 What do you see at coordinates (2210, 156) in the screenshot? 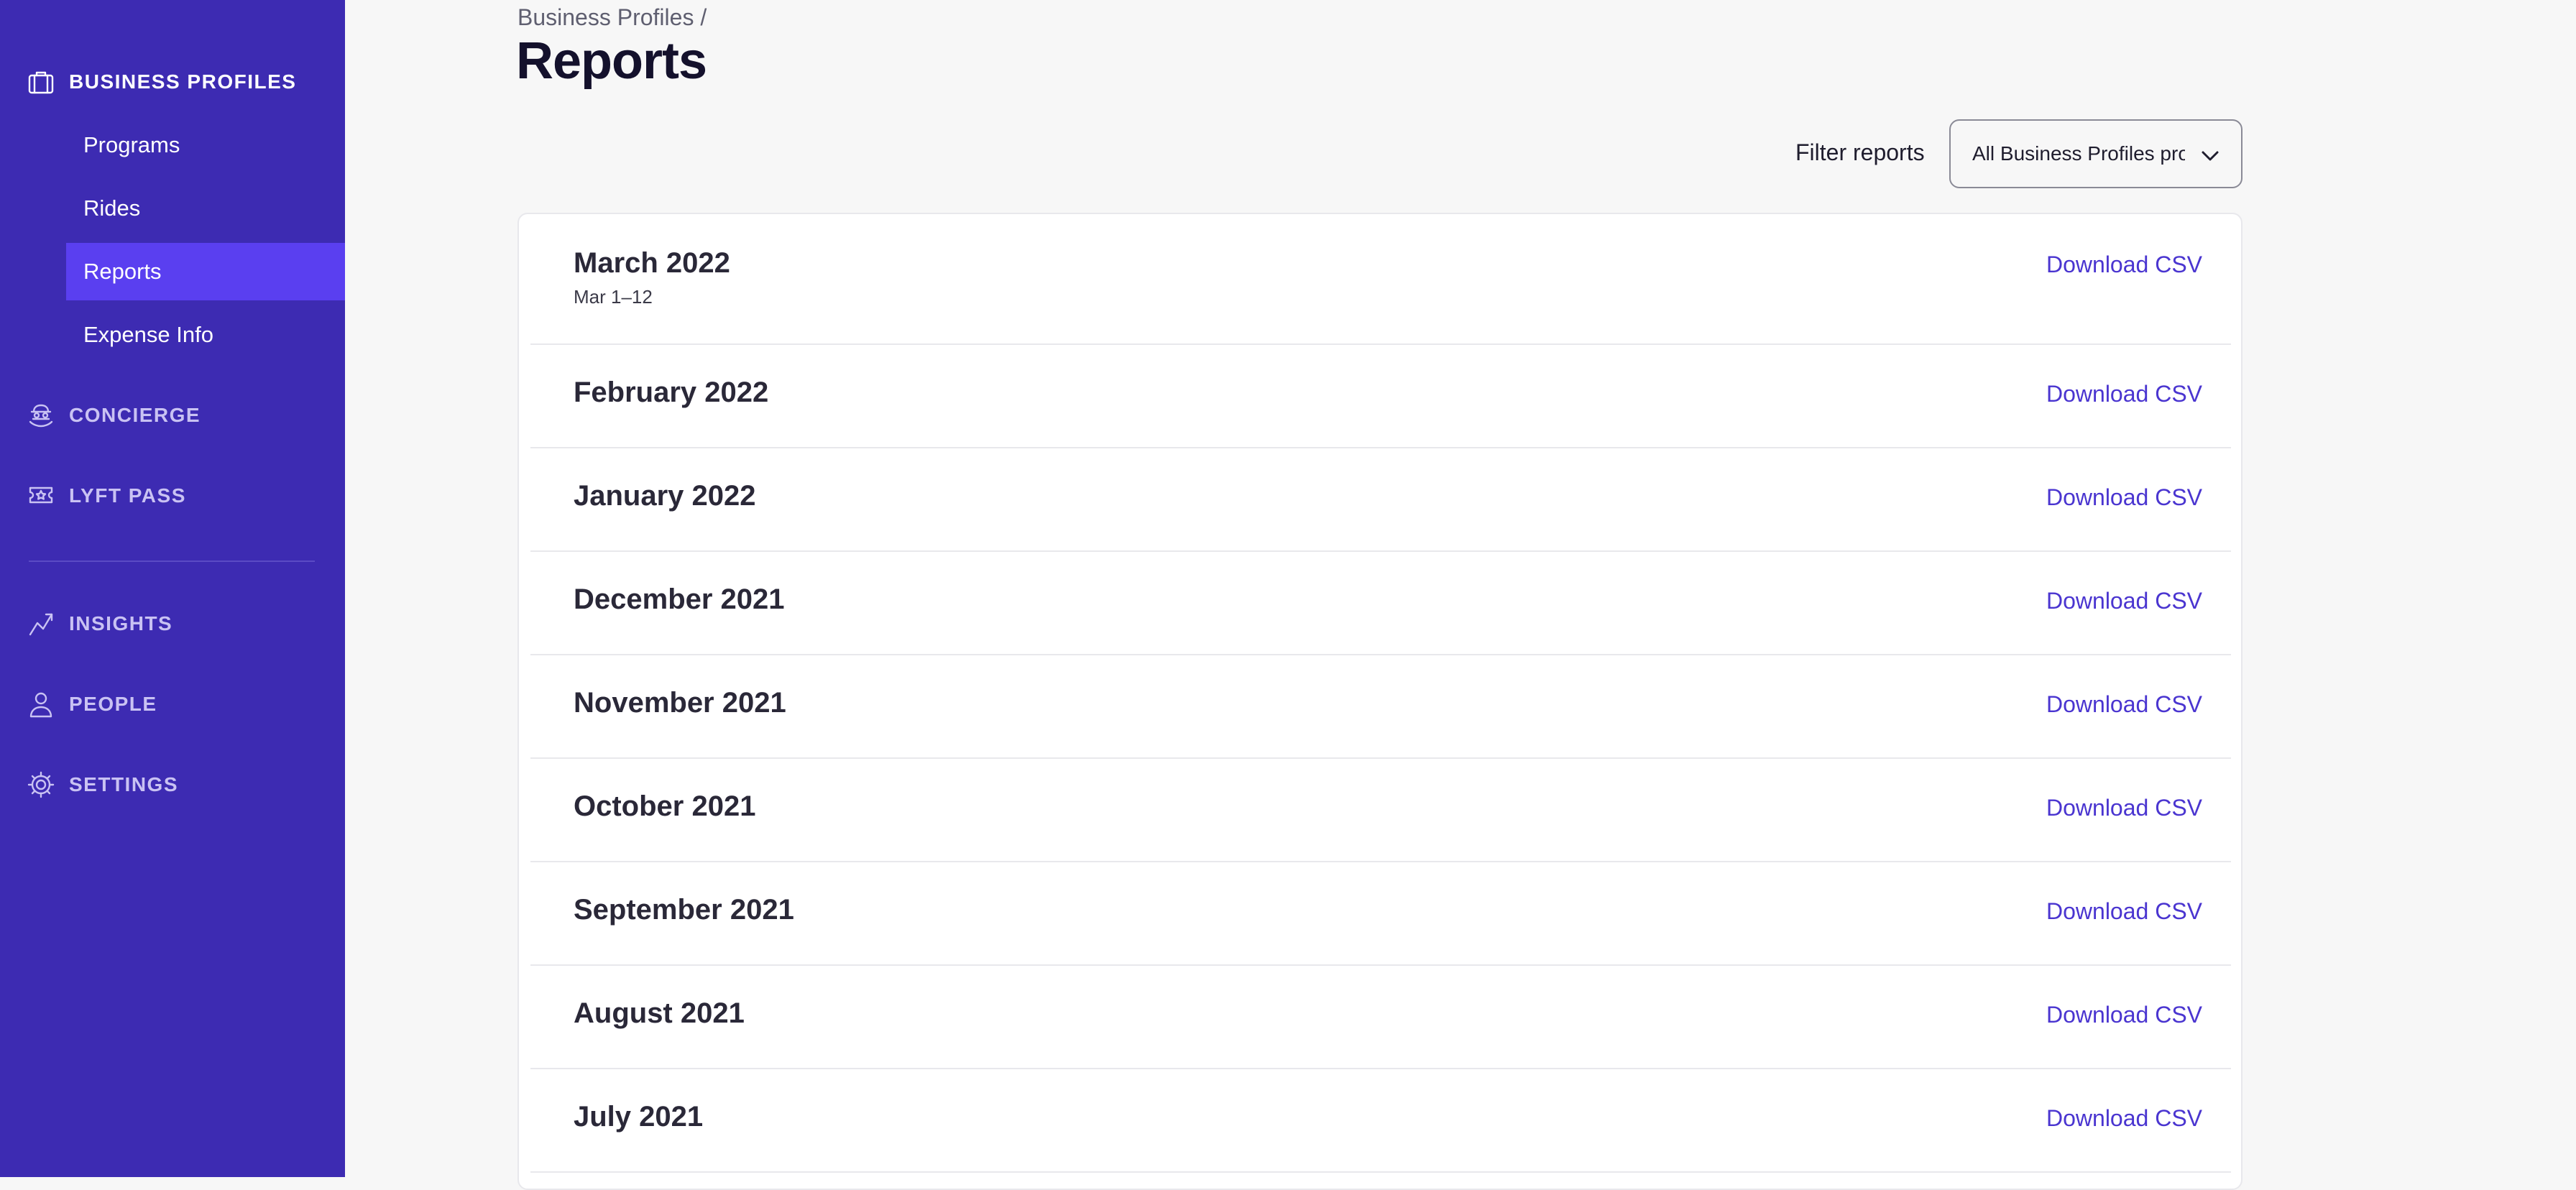
I see `chevron-down-icon` at bounding box center [2210, 156].